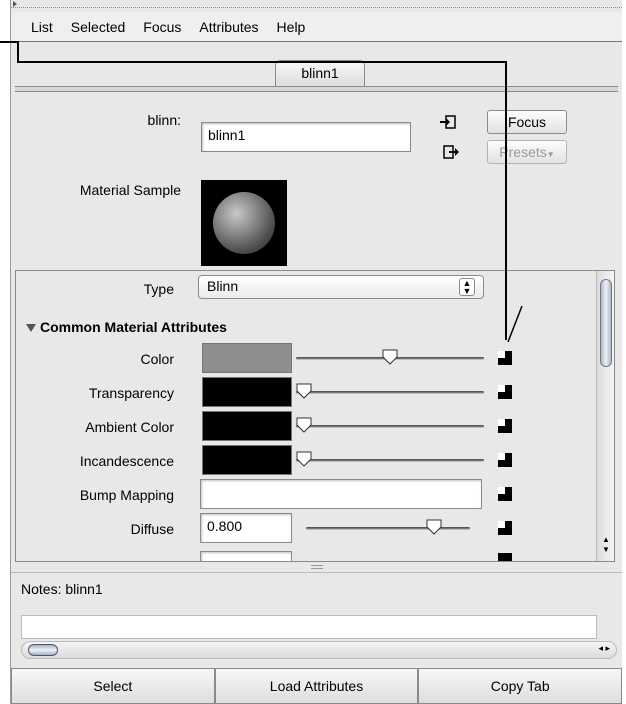  Describe the element at coordinates (304, 529) in the screenshot. I see `attr-row-diffuse: Diffuse 0.800` at that location.